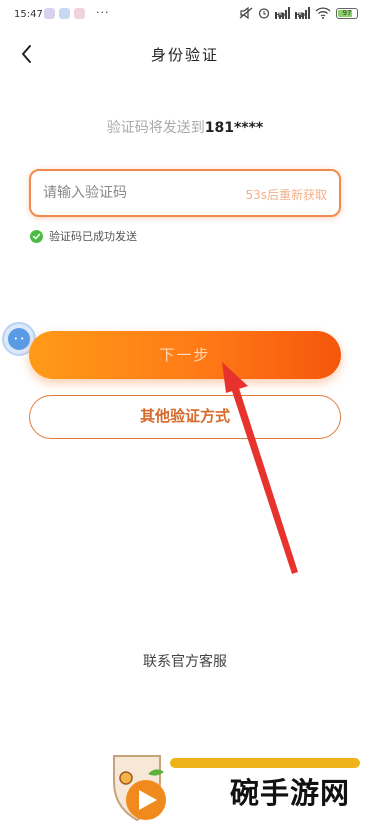 The image size is (370, 822). Describe the element at coordinates (264, 13) in the screenshot. I see `alarm-icon` at that location.